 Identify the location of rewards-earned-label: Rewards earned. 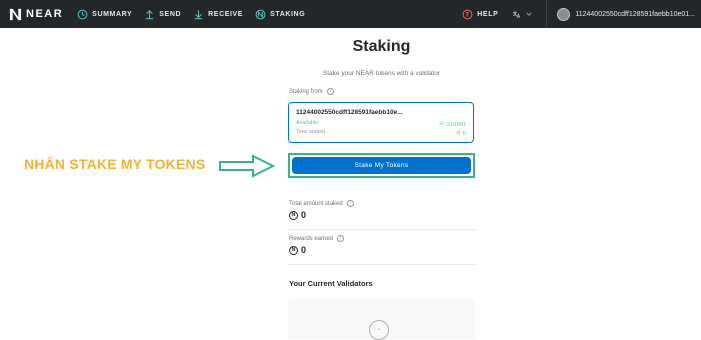
(311, 238).